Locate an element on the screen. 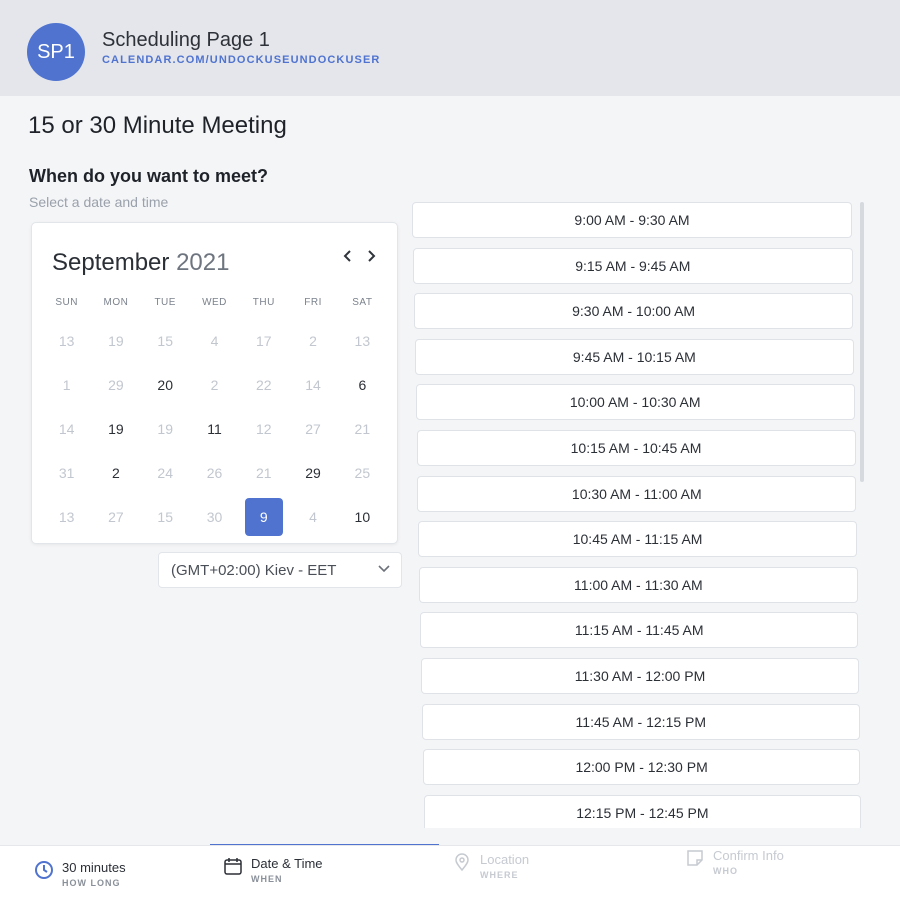 The width and height of the screenshot is (900, 900). calendar-day-available: 6 is located at coordinates (362, 385).